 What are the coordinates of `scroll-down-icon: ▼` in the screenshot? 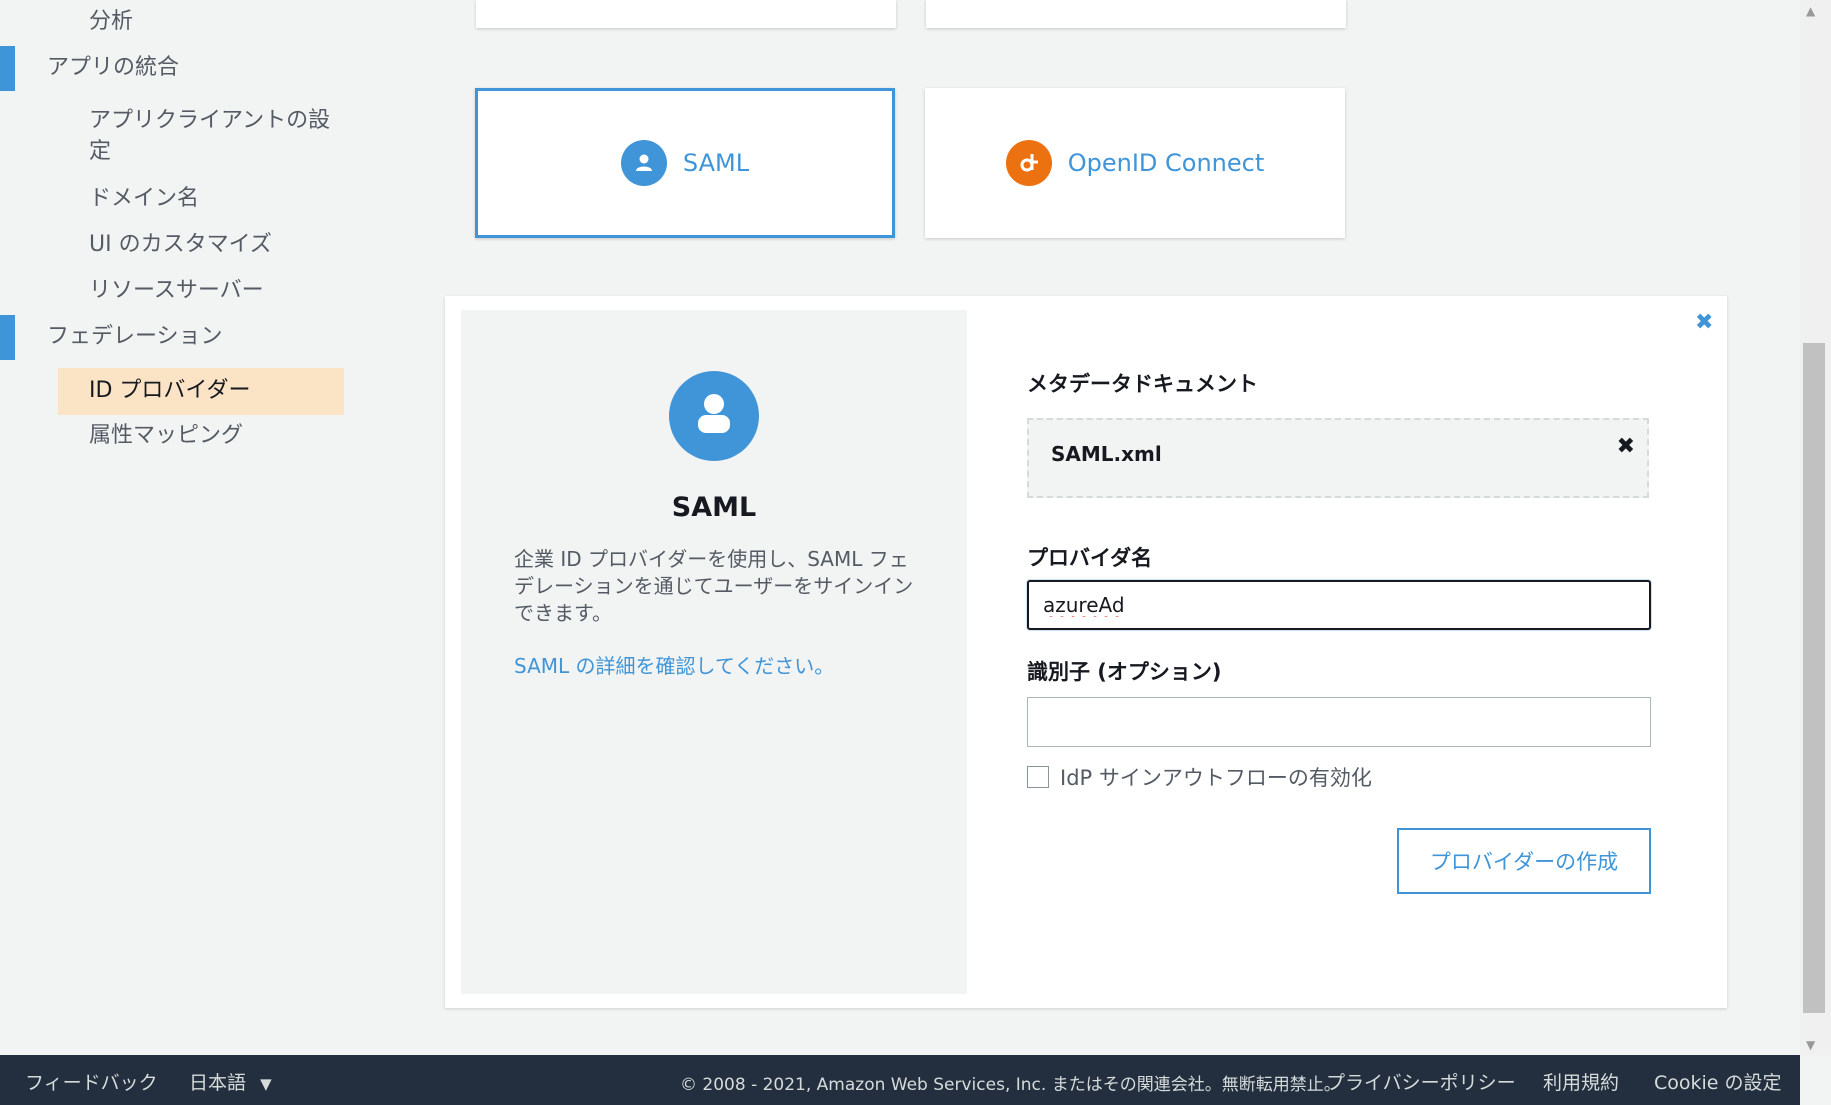 It's located at (1810, 1045).